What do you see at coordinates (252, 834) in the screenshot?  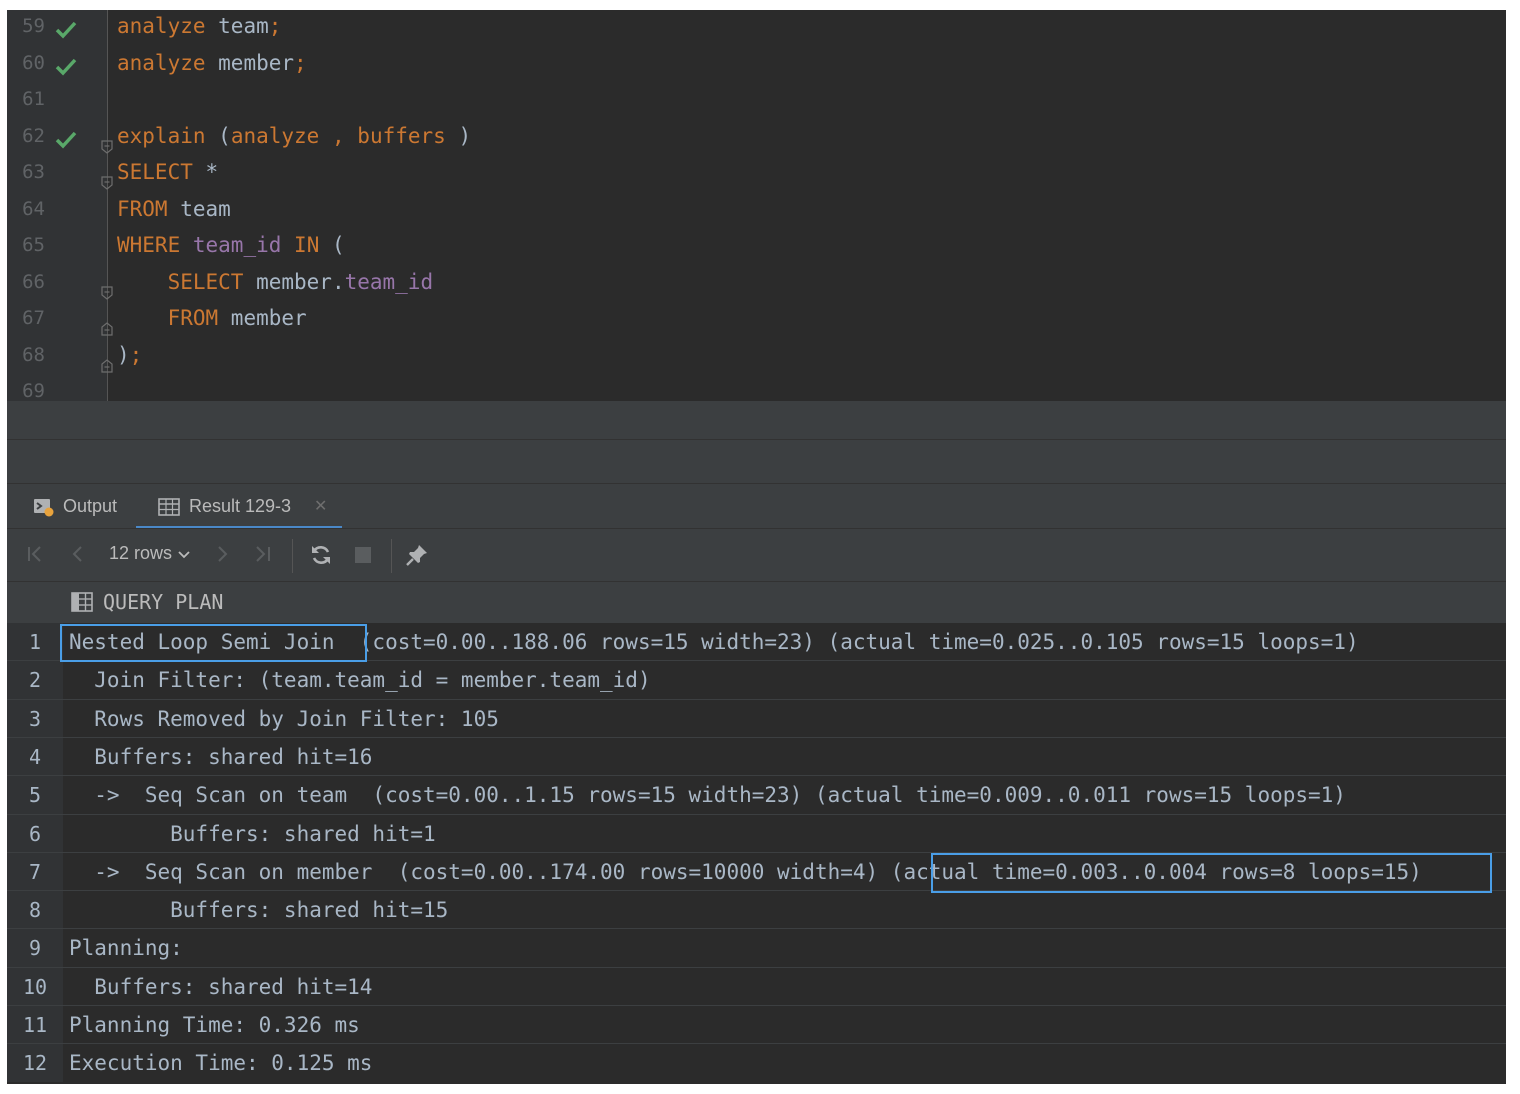 I see `query-plan-cell: Buffers: shared hit=1` at bounding box center [252, 834].